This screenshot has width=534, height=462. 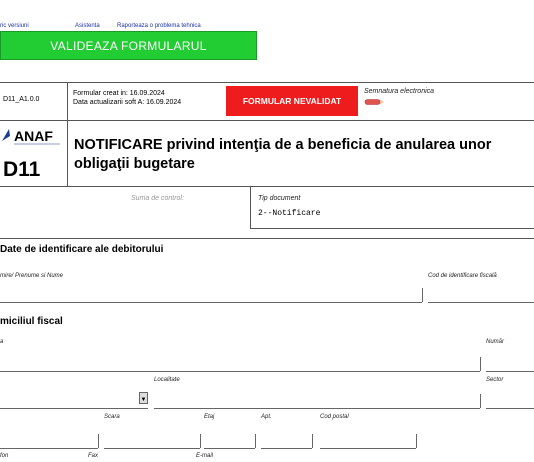 What do you see at coordinates (292, 101) in the screenshot?
I see `form-status-badge: FORMULAR NEVALIDAT` at bounding box center [292, 101].